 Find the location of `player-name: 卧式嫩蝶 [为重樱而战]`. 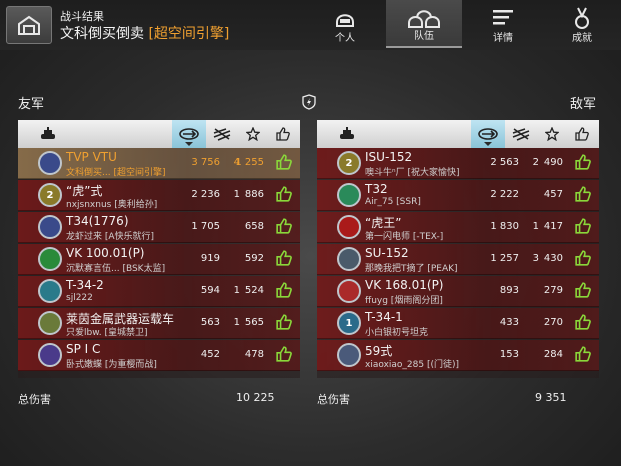

player-name: 卧式嫩蝶 [为重樱而战] is located at coordinates (111, 365).